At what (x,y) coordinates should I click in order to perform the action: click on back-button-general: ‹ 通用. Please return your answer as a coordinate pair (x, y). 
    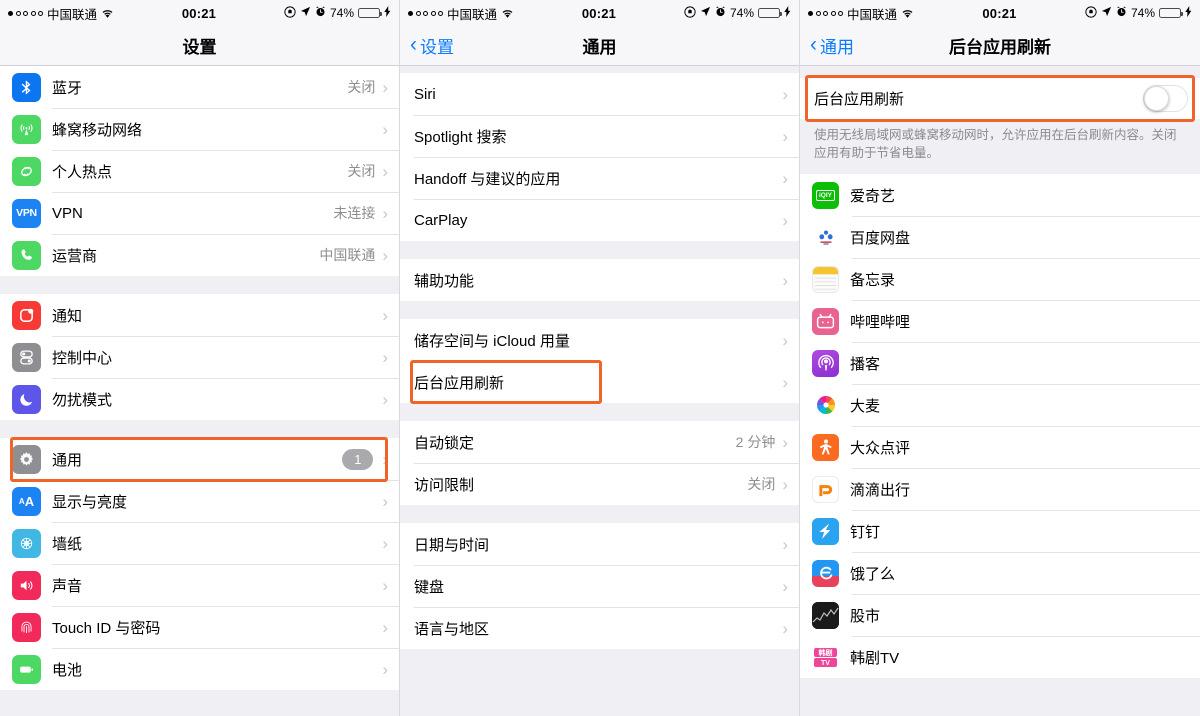
    Looking at the image, I should click on (832, 45).